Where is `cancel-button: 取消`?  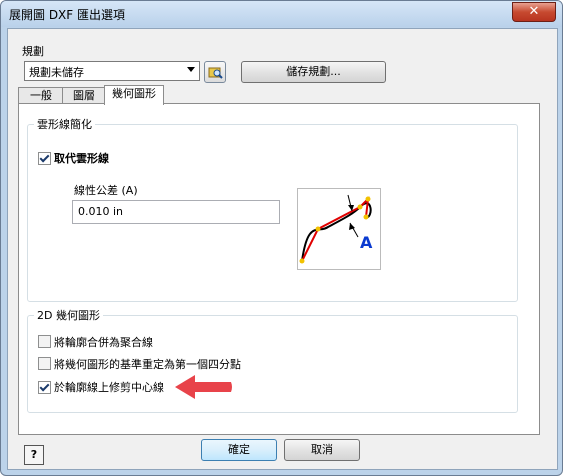
cancel-button: 取消 is located at coordinates (322, 450).